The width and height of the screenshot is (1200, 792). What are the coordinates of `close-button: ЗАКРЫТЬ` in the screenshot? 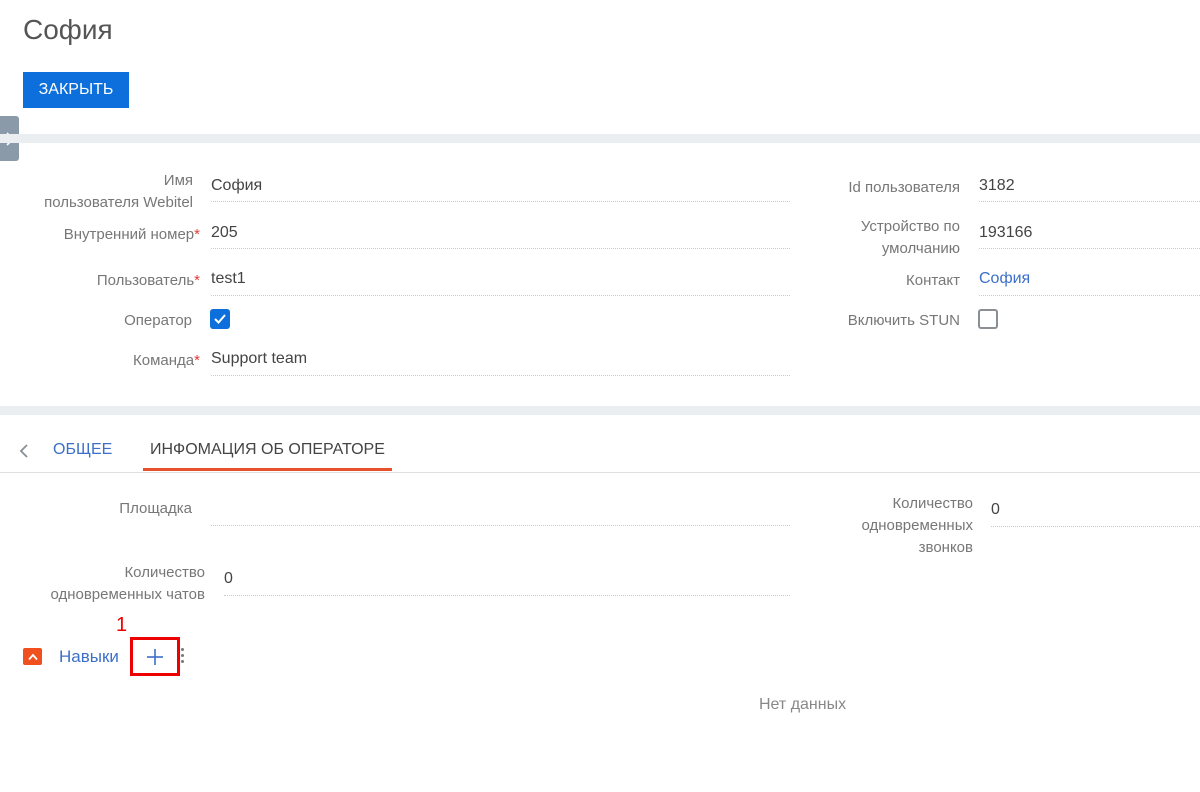 It's located at (76, 90).